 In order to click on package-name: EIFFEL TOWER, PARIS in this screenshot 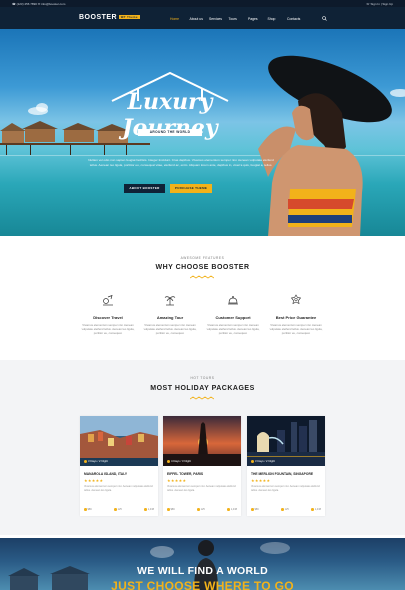, I will do `click(185, 474)`.